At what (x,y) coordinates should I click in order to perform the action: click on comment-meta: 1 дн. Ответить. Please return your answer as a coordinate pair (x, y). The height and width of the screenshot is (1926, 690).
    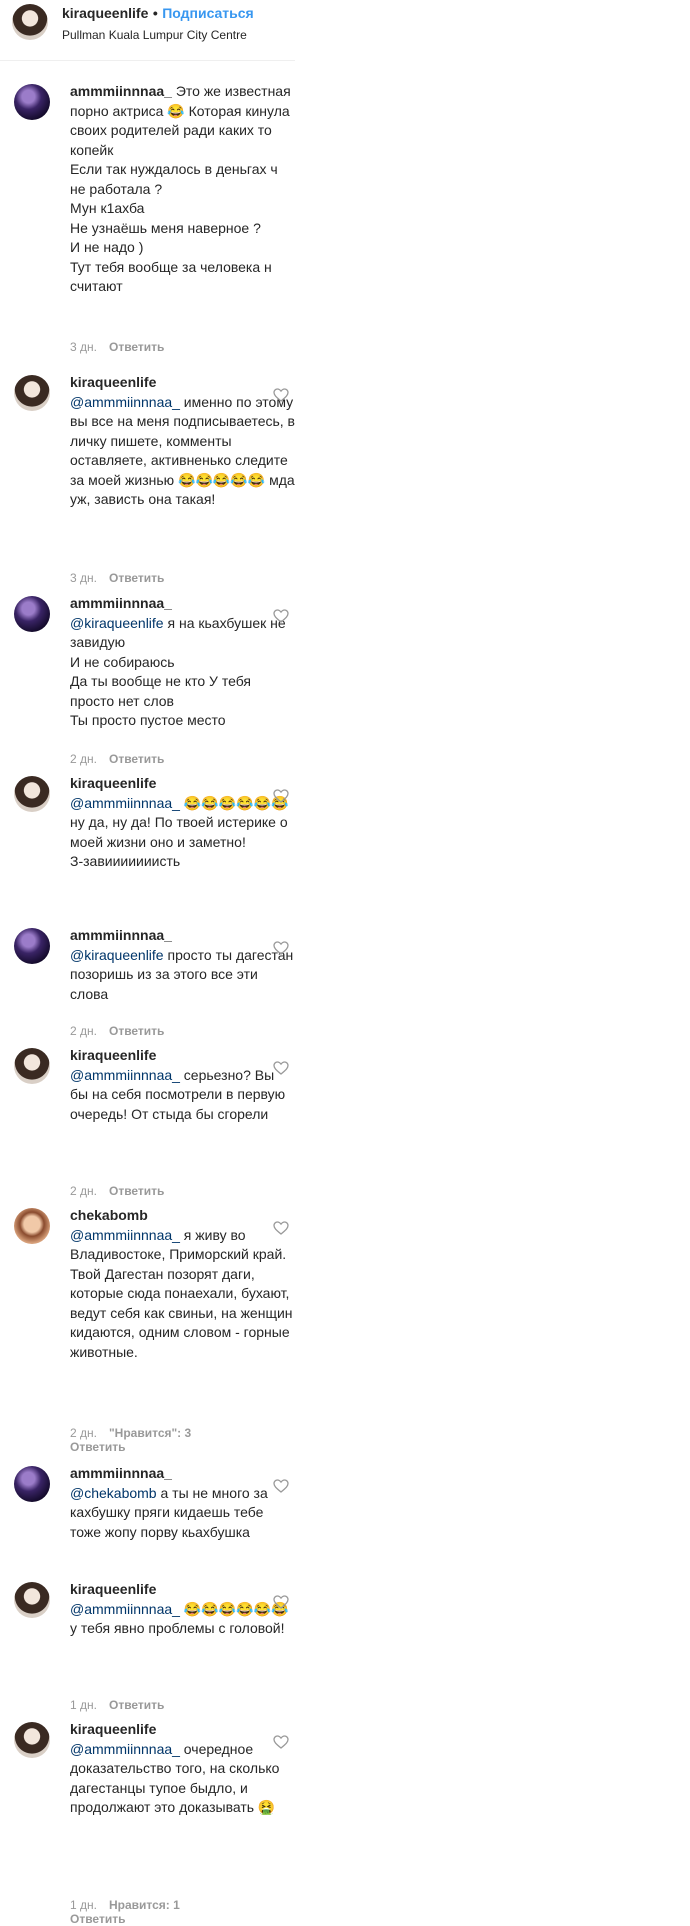
    Looking at the image, I should click on (117, 1705).